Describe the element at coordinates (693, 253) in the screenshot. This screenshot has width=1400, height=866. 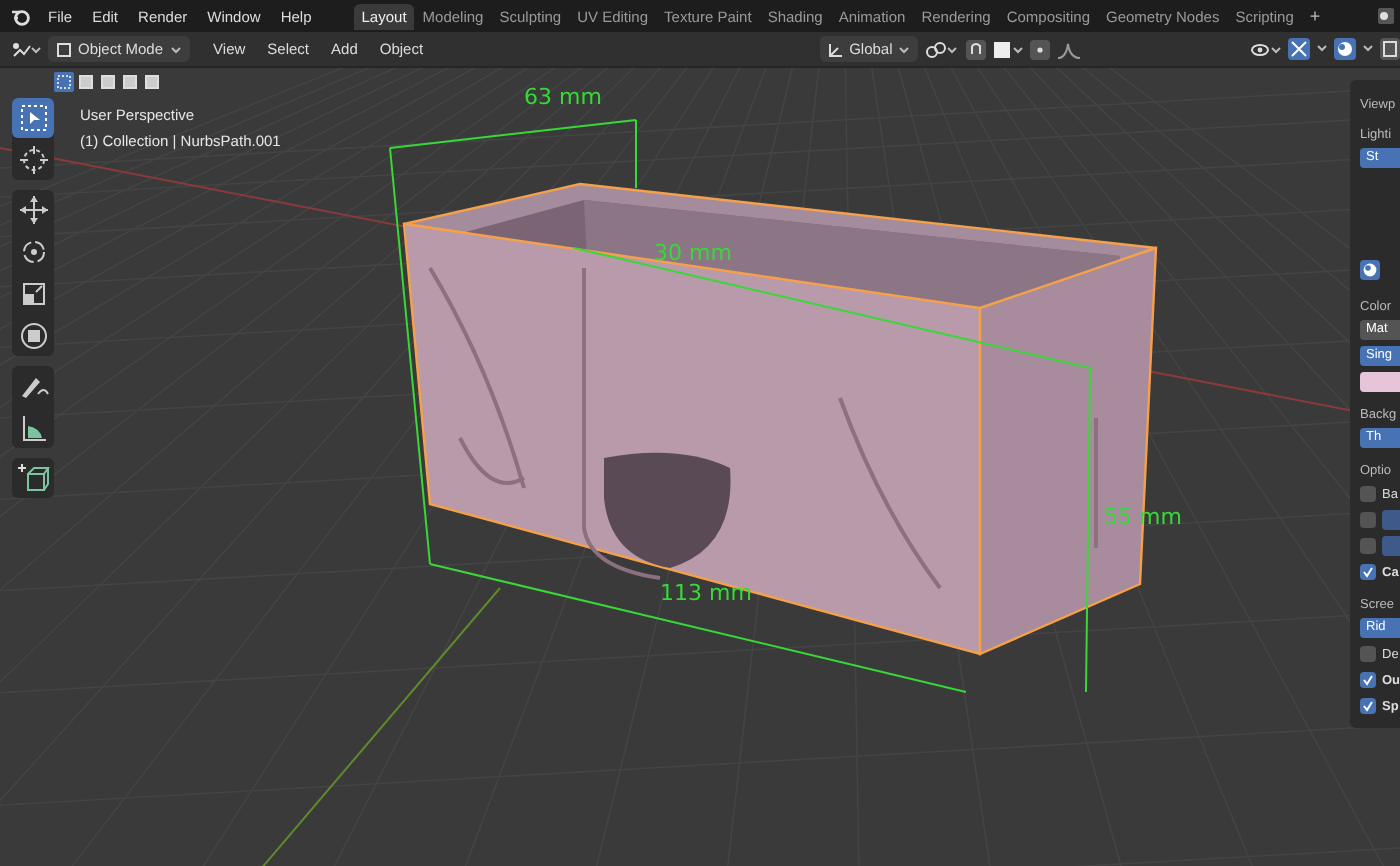
I see `dimension-label: 30 mm` at that location.